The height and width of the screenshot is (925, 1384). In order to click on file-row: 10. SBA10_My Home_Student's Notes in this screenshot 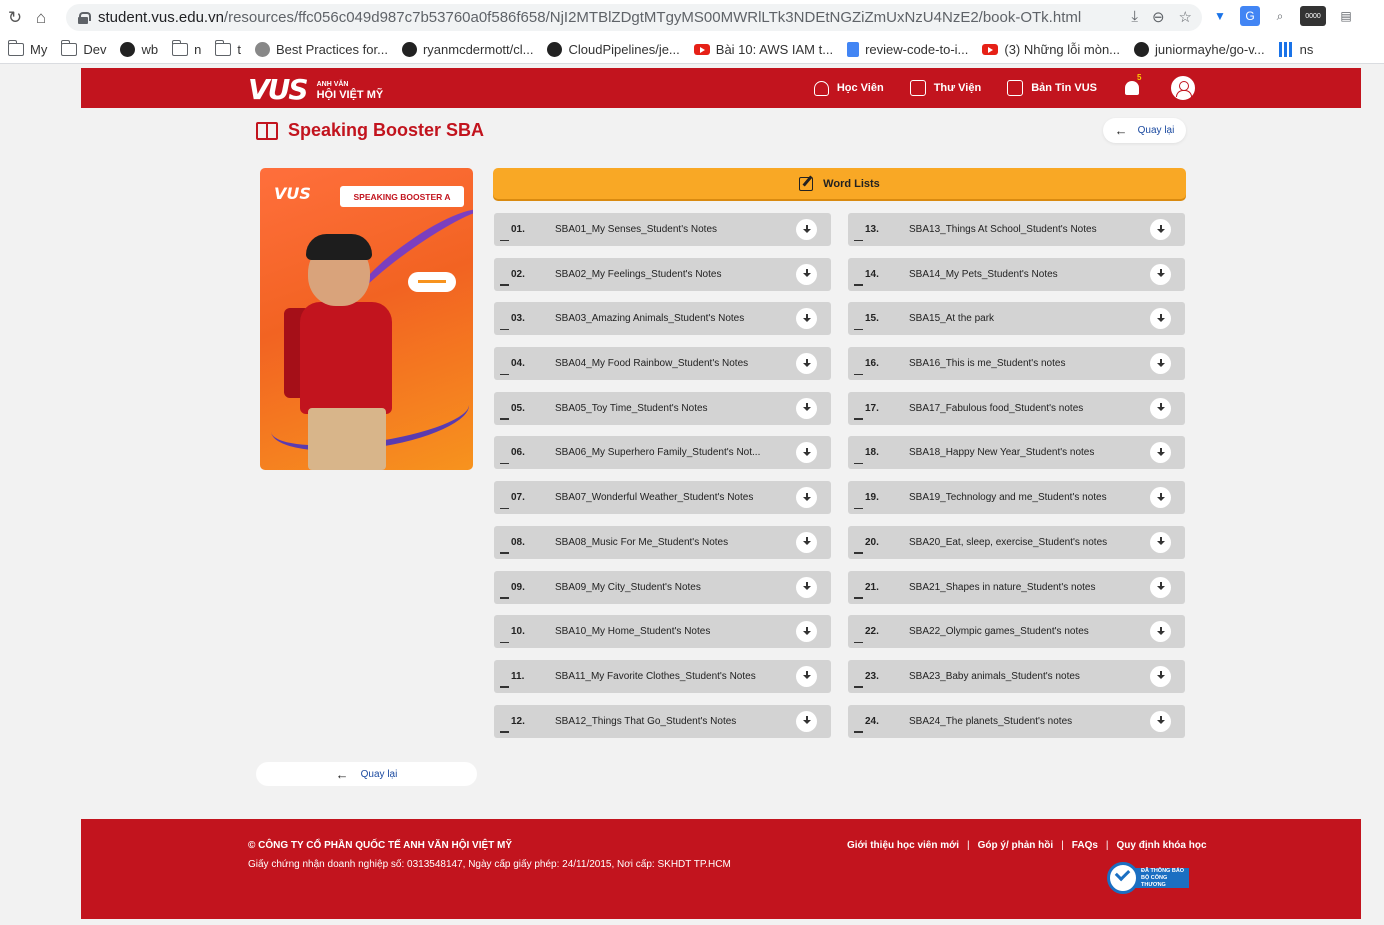, I will do `click(662, 632)`.